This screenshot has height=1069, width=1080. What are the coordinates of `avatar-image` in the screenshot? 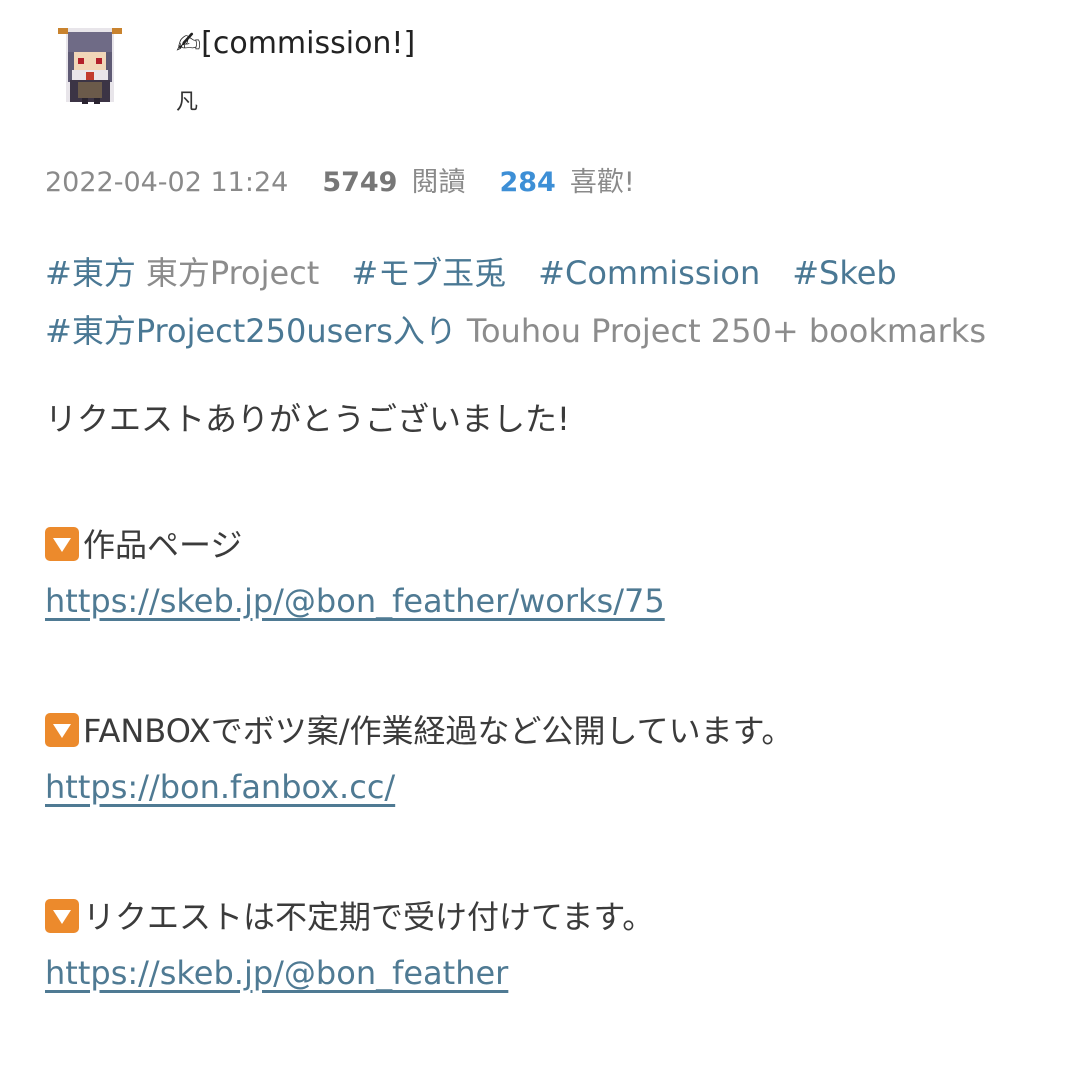 It's located at (90, 66).